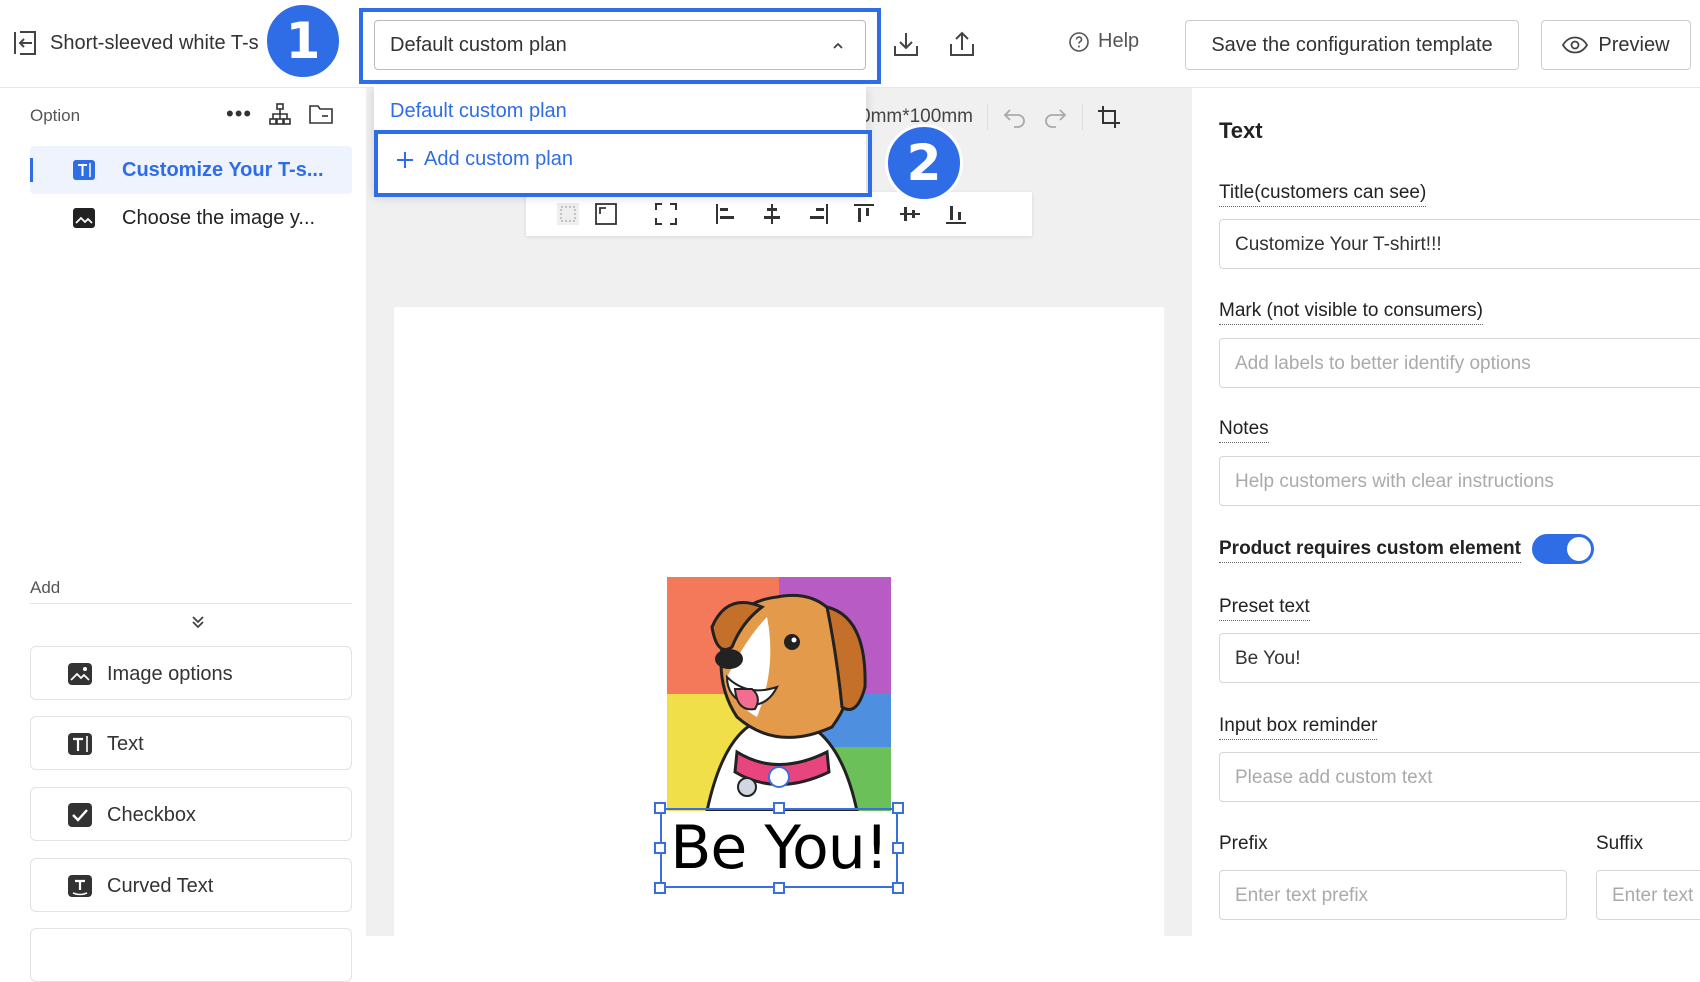 This screenshot has width=1700, height=982. Describe the element at coordinates (45, 587) in the screenshot. I see `add-section-label: Add` at that location.